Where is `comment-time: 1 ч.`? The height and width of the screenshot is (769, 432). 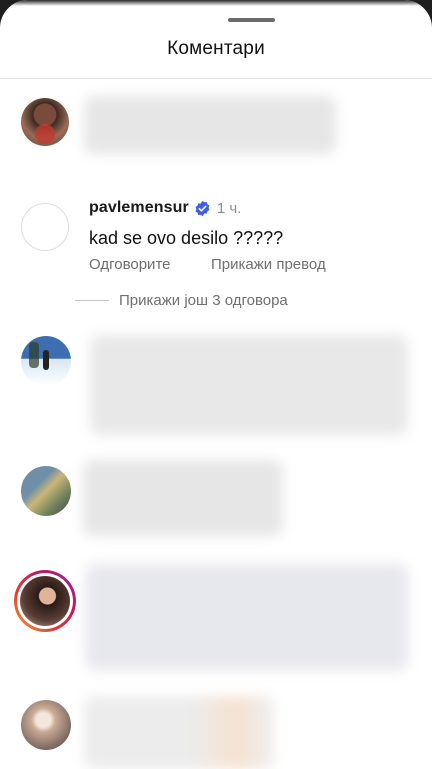
comment-time: 1 ч. is located at coordinates (229, 208).